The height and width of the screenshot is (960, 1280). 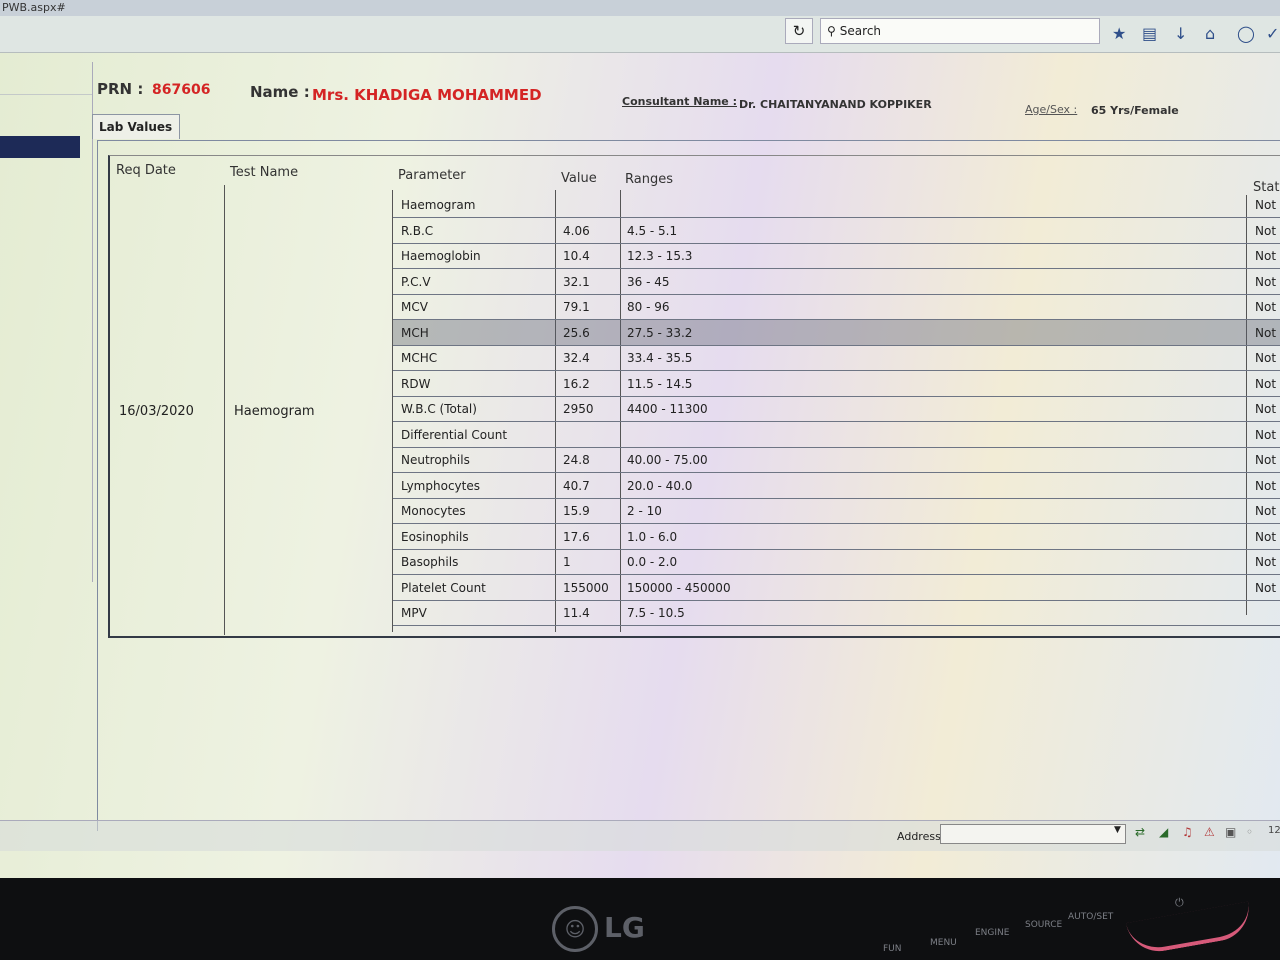 I want to click on patient-name: Mrs. KHADIGA MOHAMMED, so click(x=427, y=95).